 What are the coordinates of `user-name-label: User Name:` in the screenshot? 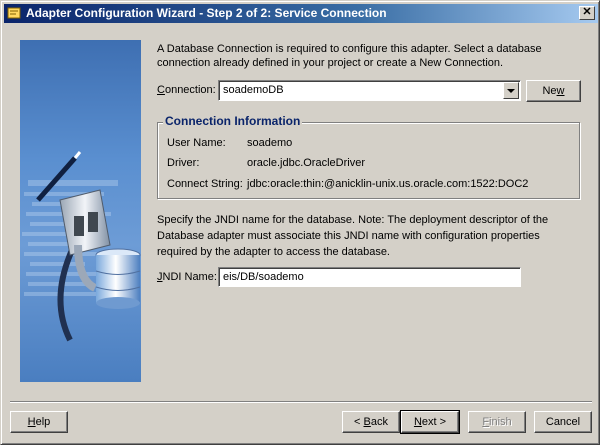 It's located at (196, 143).